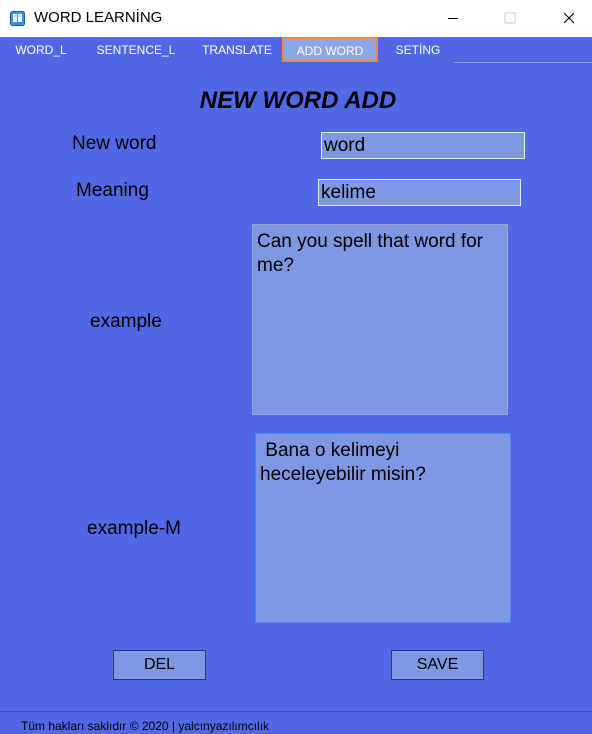  Describe the element at coordinates (134, 528) in the screenshot. I see `example-m-label: example-M` at that location.